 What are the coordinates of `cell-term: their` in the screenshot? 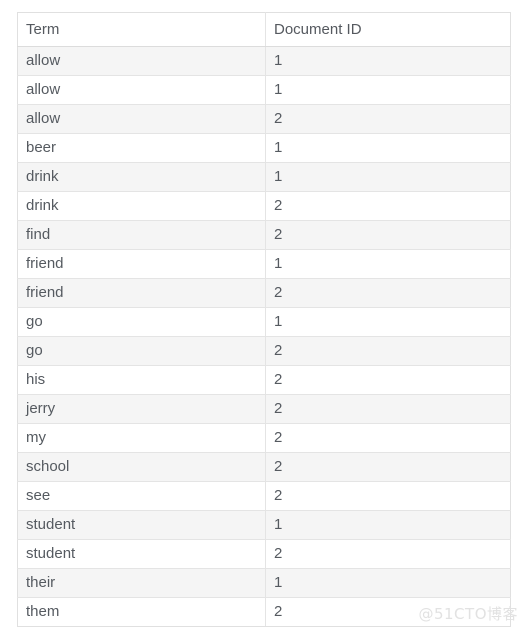 It's located at (141, 583).